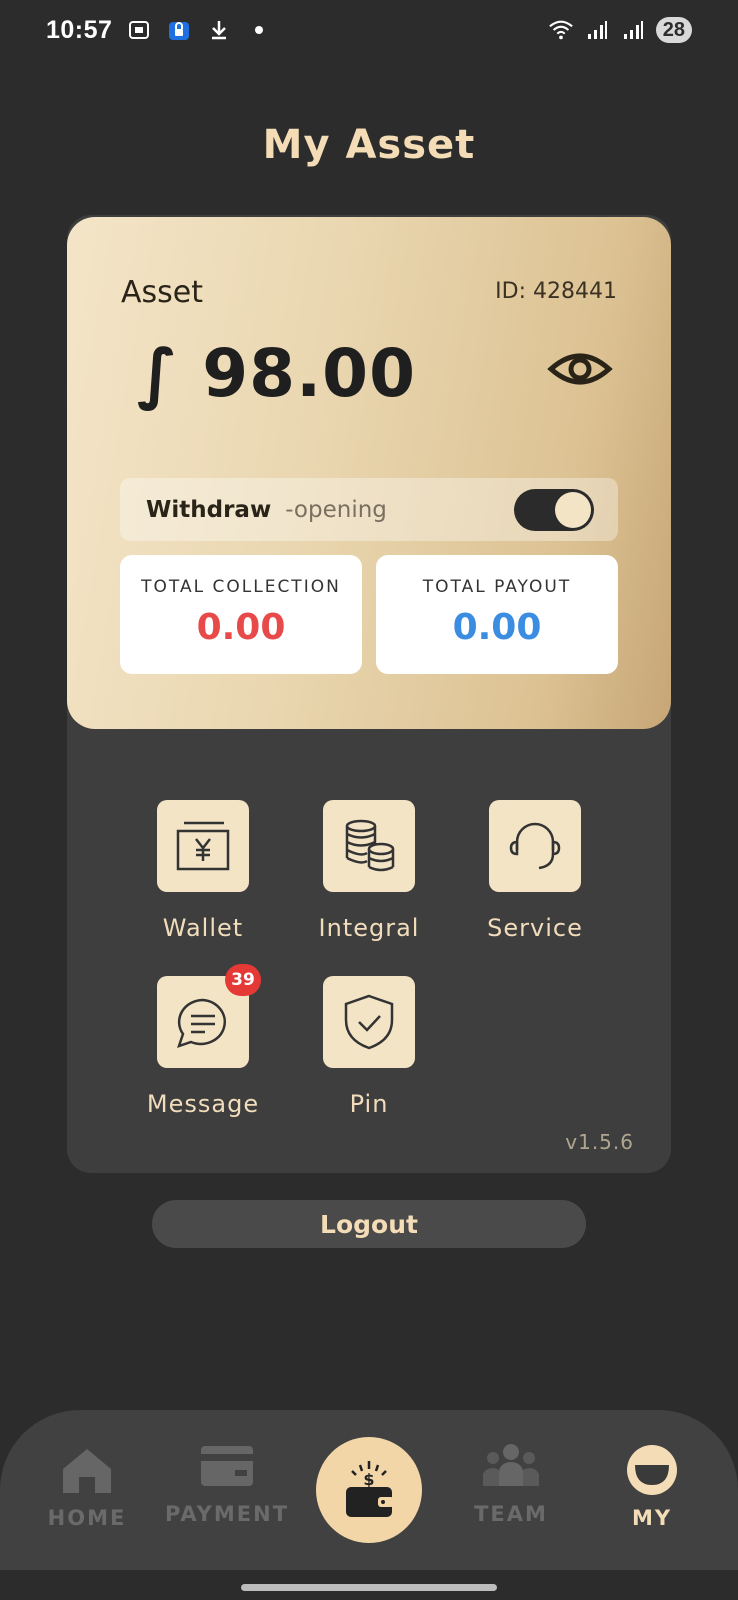  I want to click on battery-indicator: 28, so click(673, 30).